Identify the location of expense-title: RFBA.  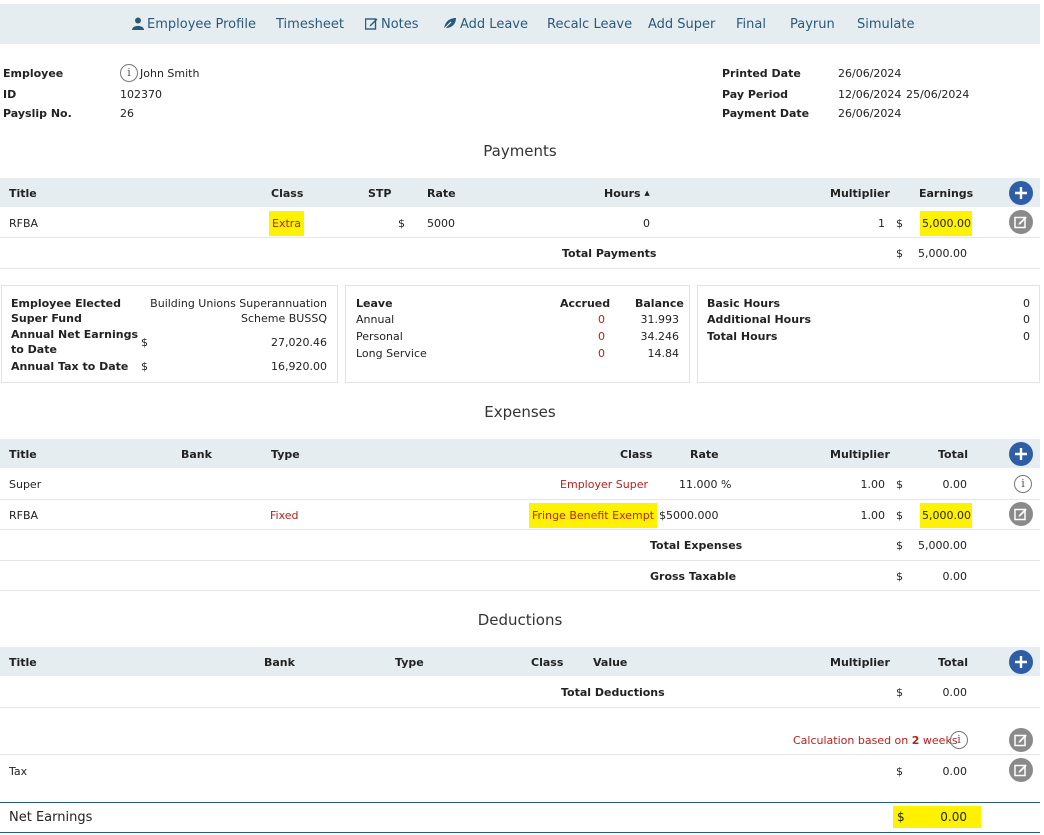
(24, 515).